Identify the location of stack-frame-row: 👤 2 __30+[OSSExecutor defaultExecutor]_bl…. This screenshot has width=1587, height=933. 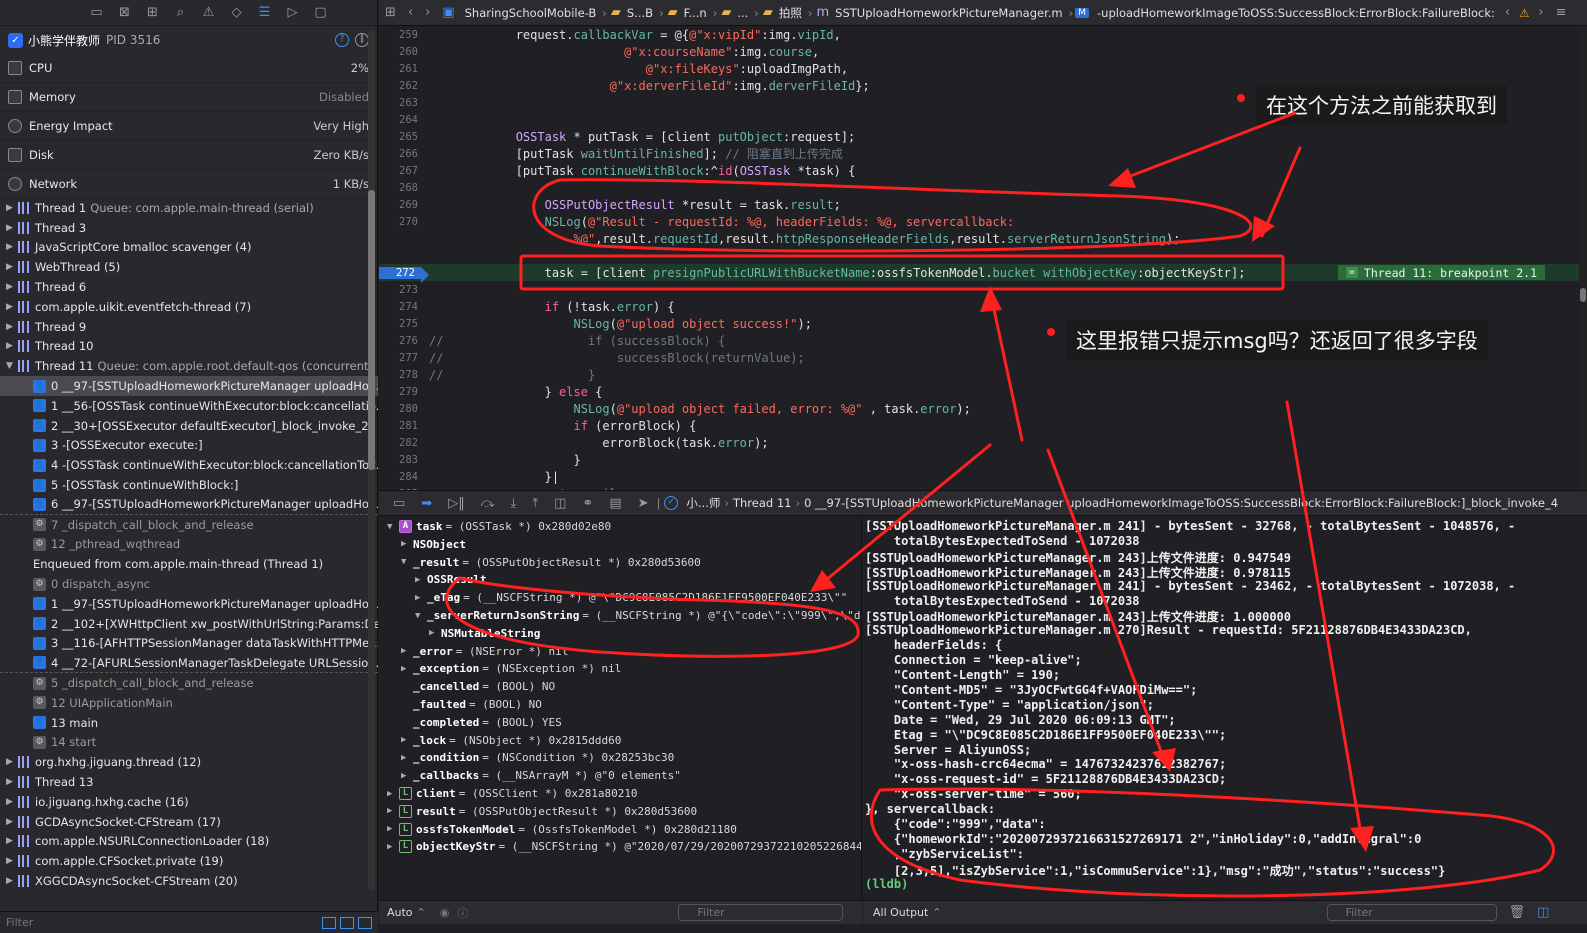
(189, 426).